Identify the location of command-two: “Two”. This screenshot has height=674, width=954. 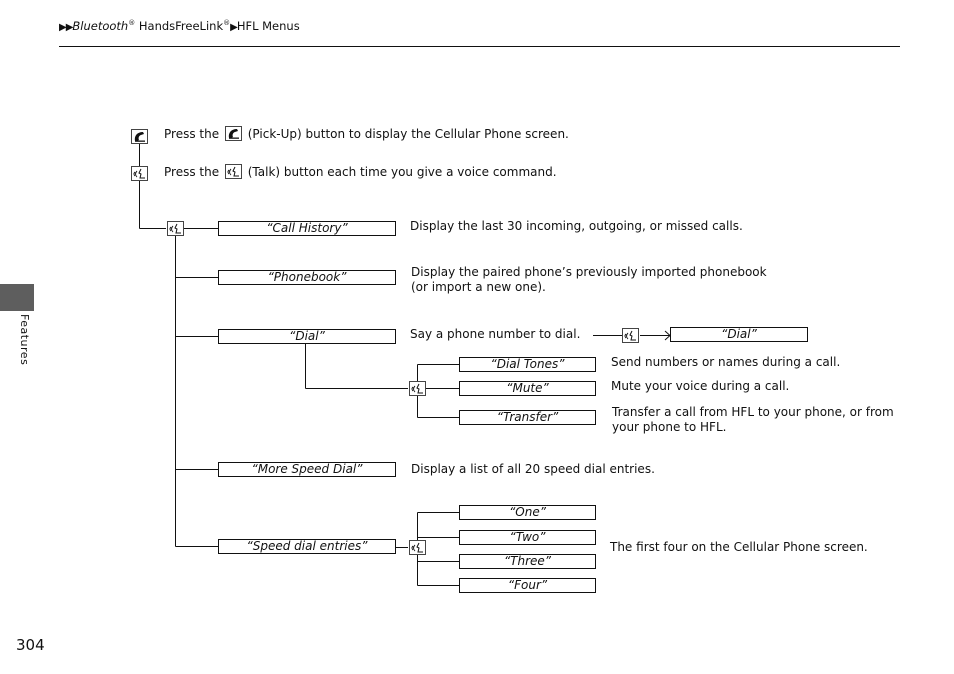
(527, 537).